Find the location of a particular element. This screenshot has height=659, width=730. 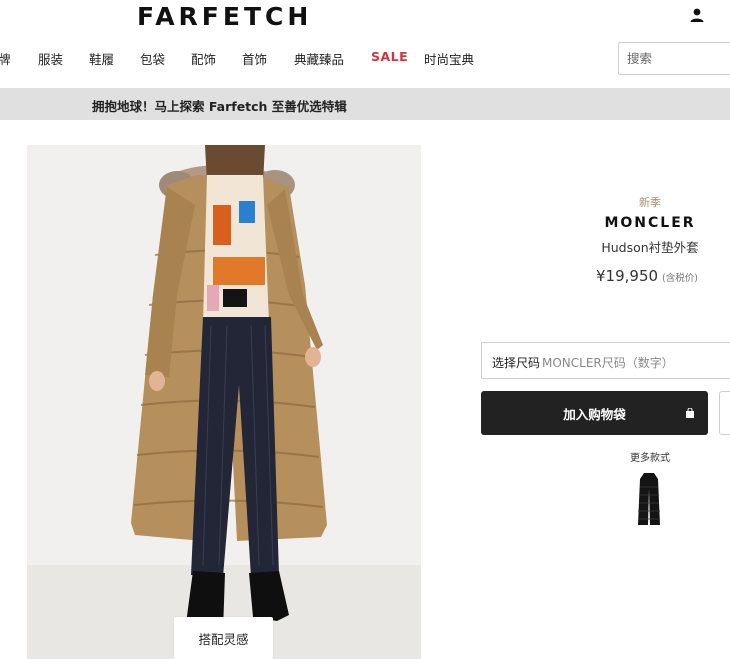

search-box is located at coordinates (674, 58).